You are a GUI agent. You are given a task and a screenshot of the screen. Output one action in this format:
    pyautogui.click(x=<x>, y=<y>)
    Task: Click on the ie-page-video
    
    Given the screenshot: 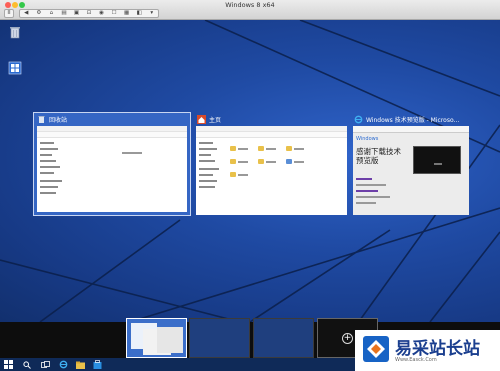 What is the action you would take?
    pyautogui.click(x=437, y=160)
    